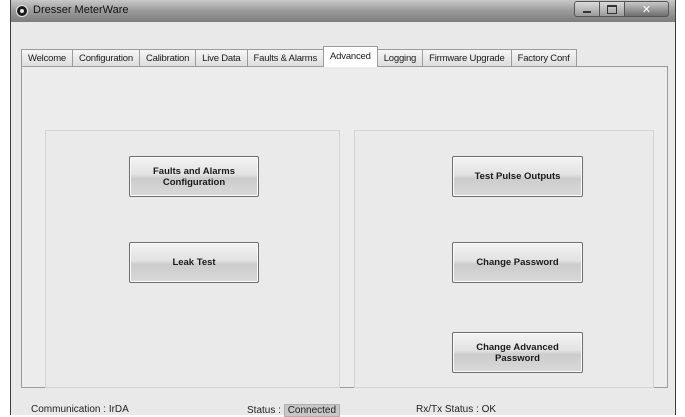  I want to click on app-icon, so click(22, 11).